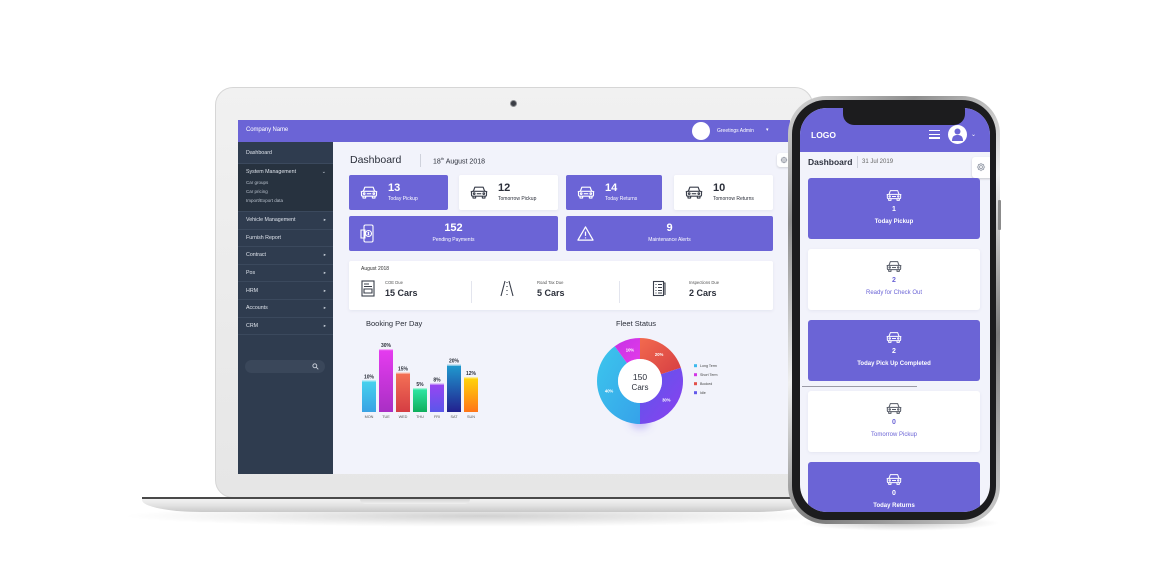 The width and height of the screenshot is (1154, 570). What do you see at coordinates (252, 290) in the screenshot?
I see `sidebar-item-label: HRM` at bounding box center [252, 290].